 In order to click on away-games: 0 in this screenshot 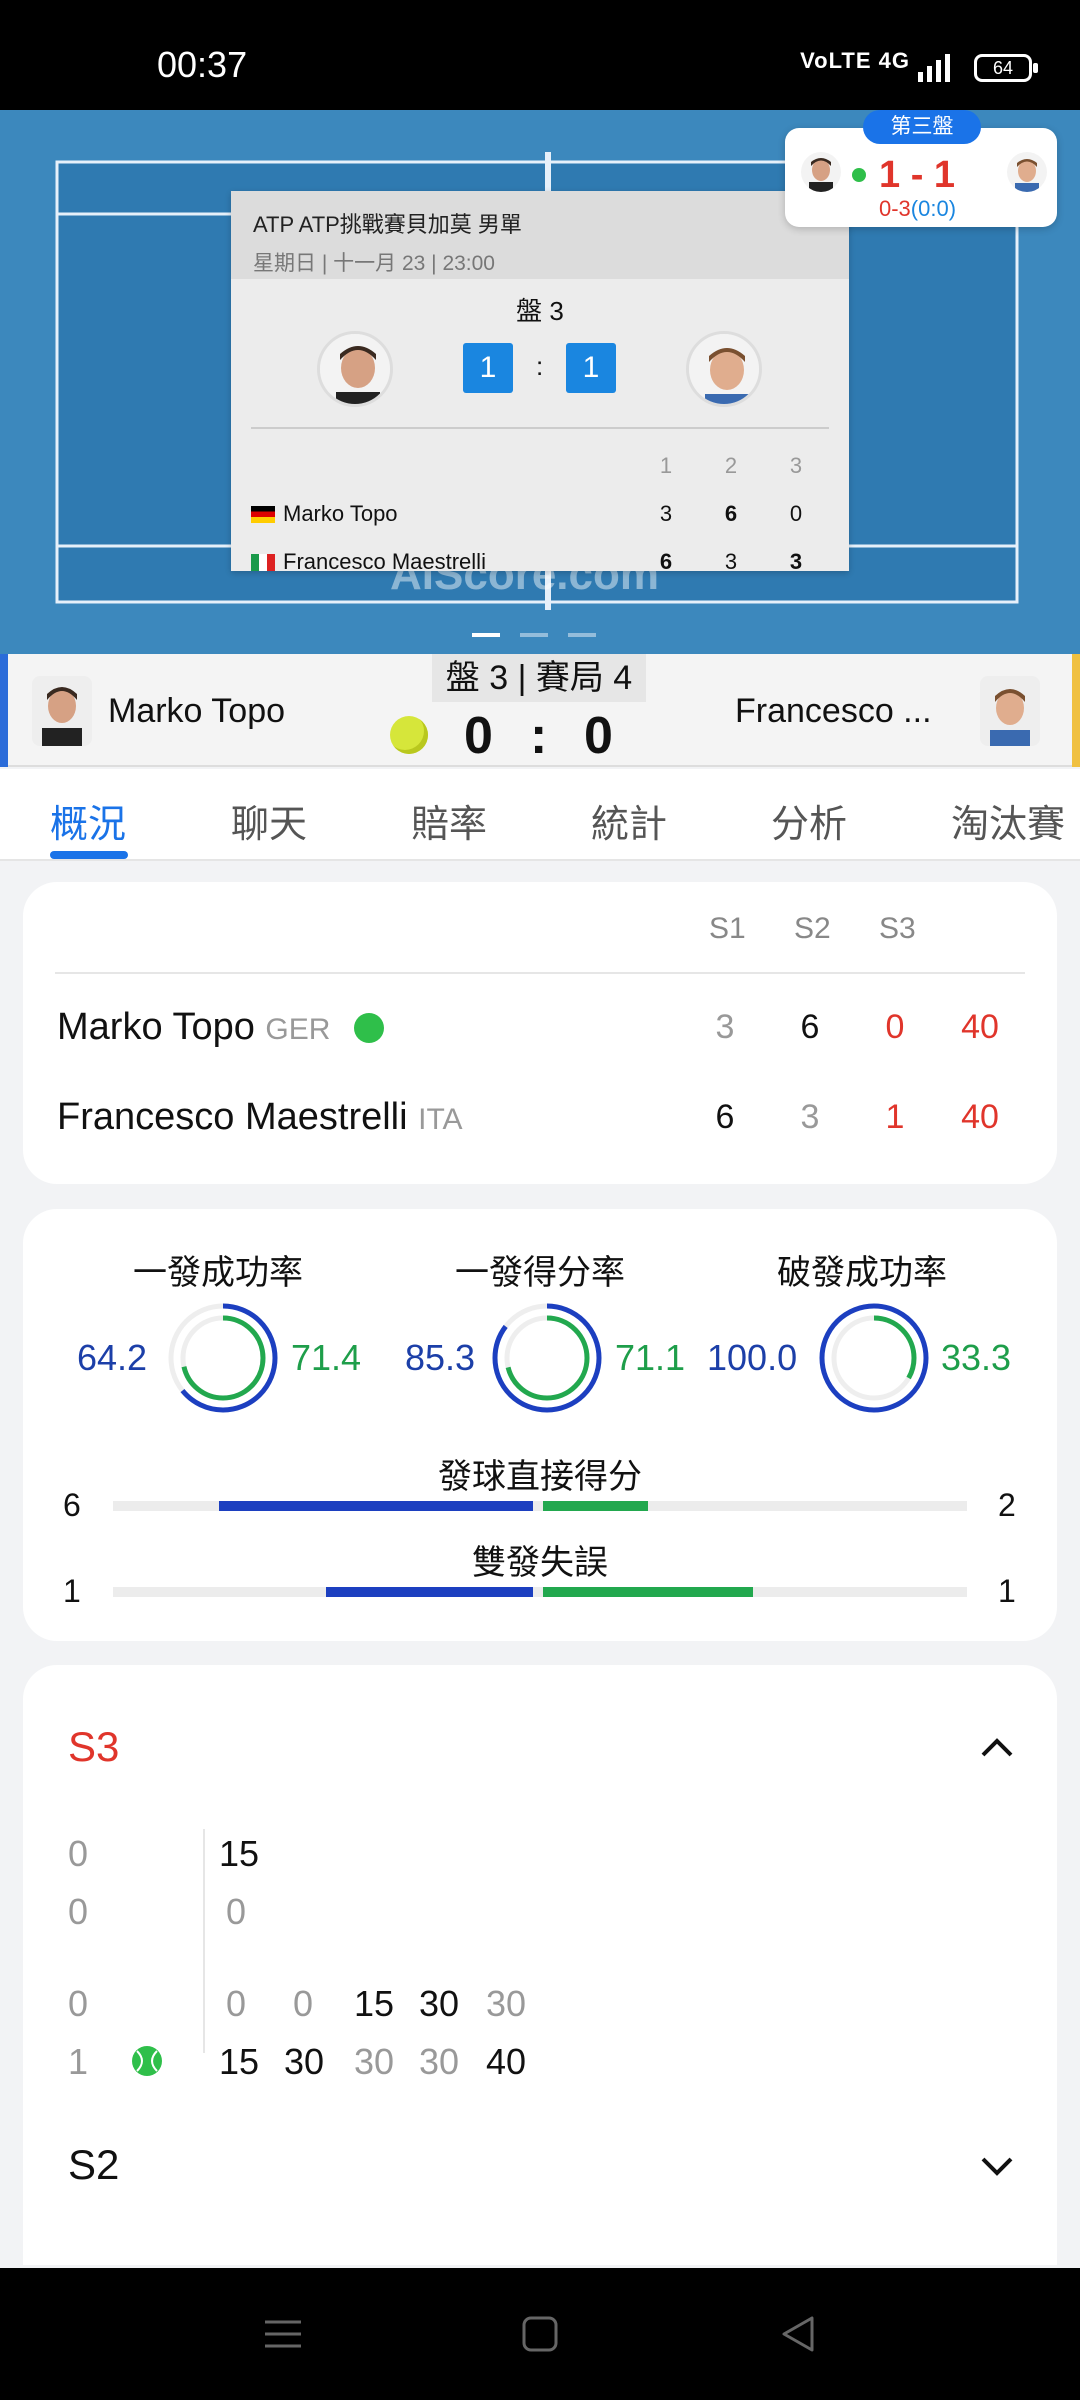, I will do `click(78, 1911)`.